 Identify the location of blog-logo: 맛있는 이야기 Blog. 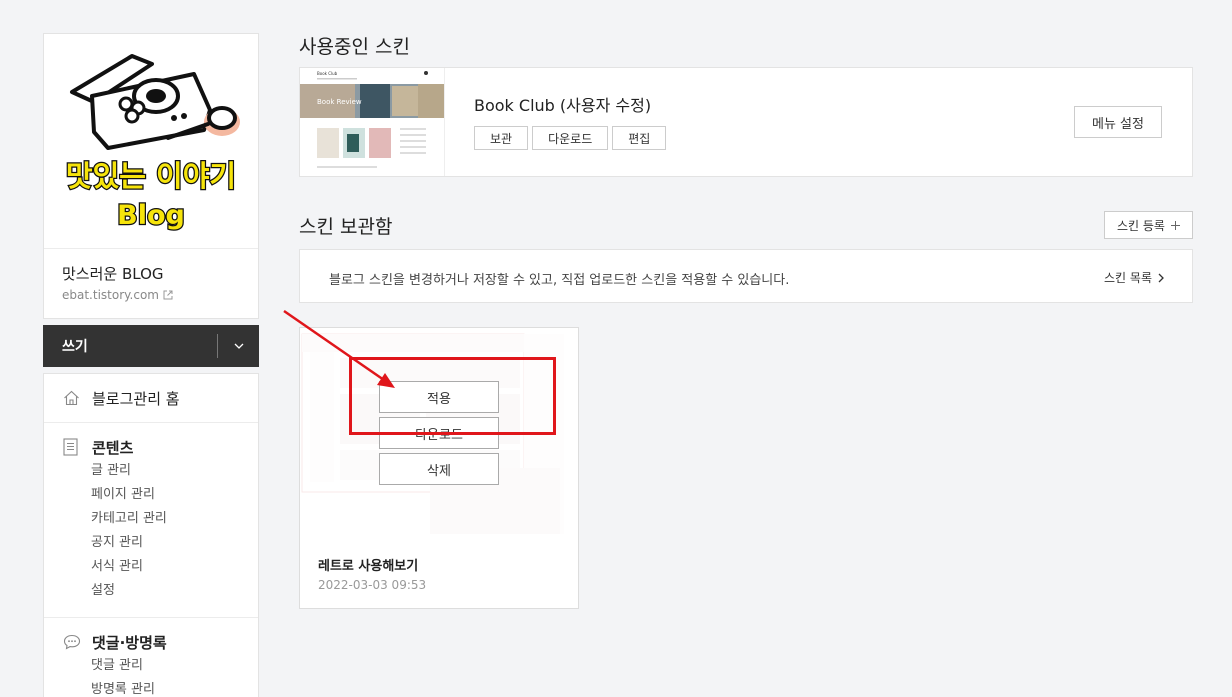
(151, 141).